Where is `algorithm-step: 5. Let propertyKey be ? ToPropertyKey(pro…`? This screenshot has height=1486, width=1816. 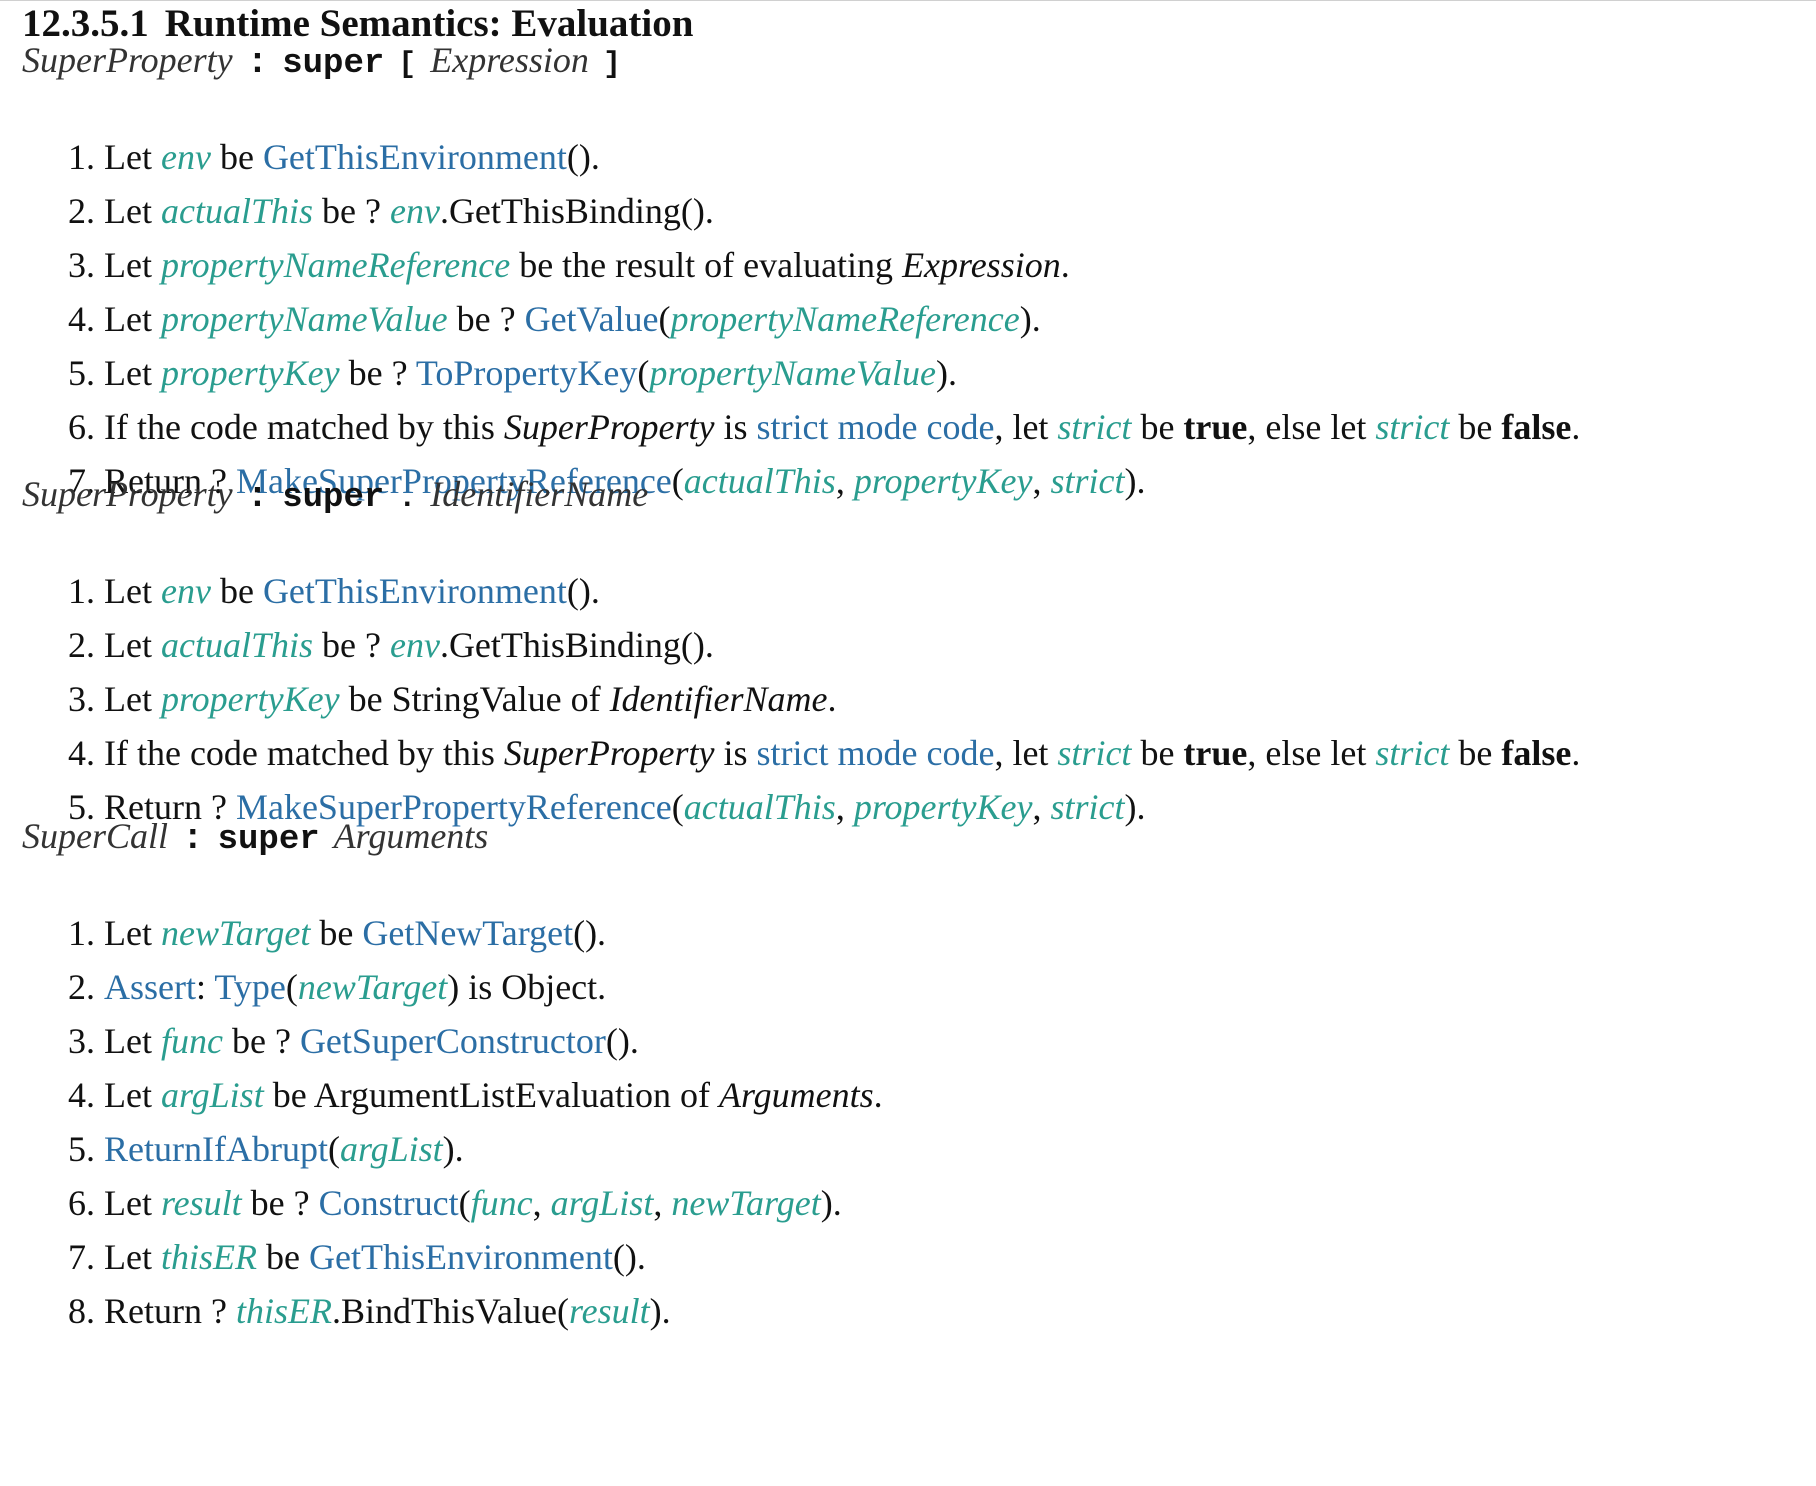
algorithm-step: 5. Let propertyKey be ? ToPropertyKey(pro… is located at coordinates (489, 373).